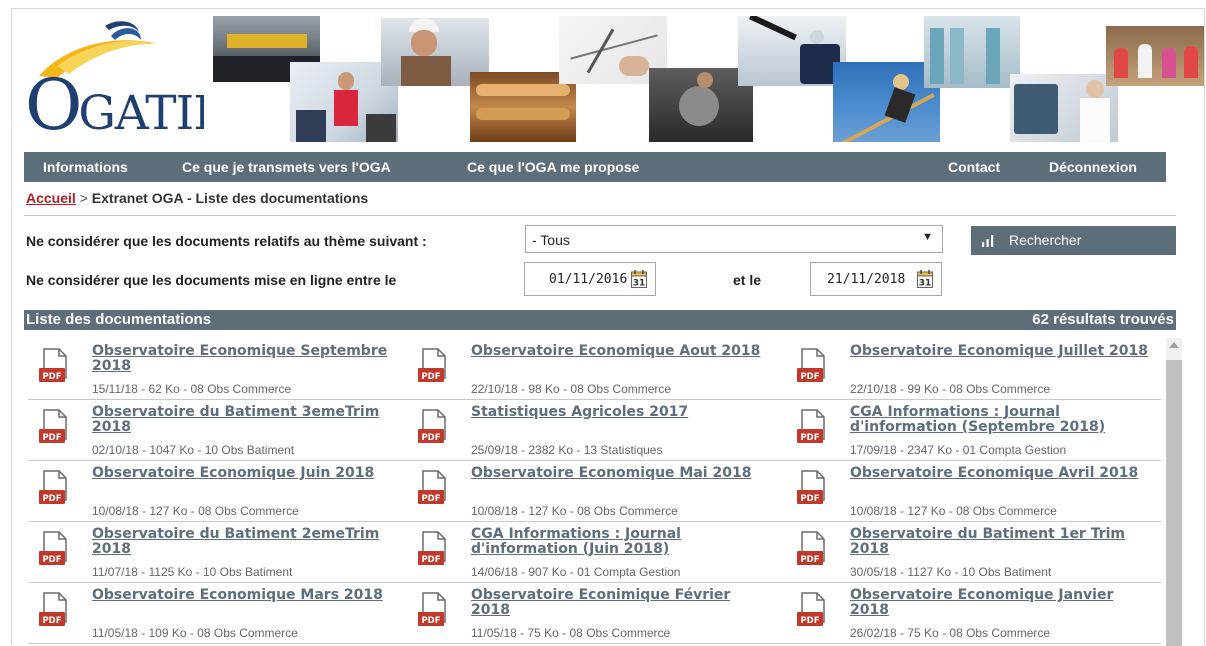 The width and height of the screenshot is (1206, 646). Describe the element at coordinates (974, 167) in the screenshot. I see `nav-contact: Contact` at that location.